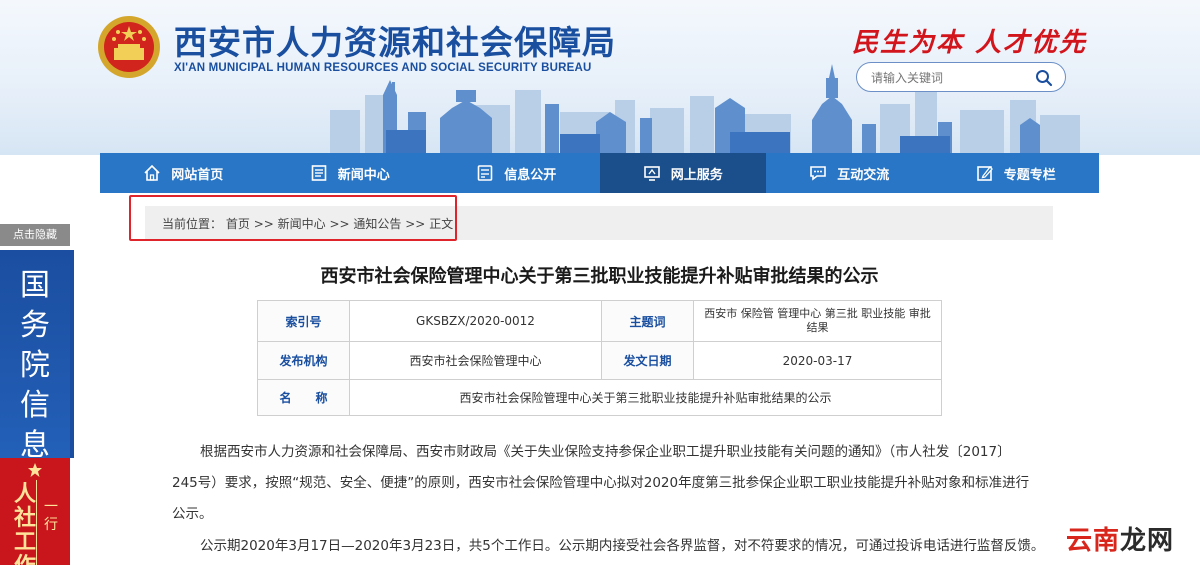 Image resolution: width=1200 pixels, height=565 pixels. Describe the element at coordinates (475, 360) in the screenshot. I see `publisher-value: 西安市社会保险管理中心` at that location.